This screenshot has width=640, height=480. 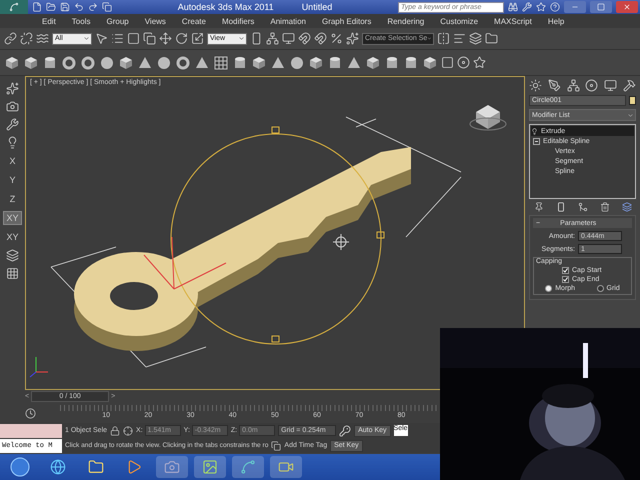 What do you see at coordinates (513, 21) in the screenshot?
I see `menu-item: MAXScript` at bounding box center [513, 21].